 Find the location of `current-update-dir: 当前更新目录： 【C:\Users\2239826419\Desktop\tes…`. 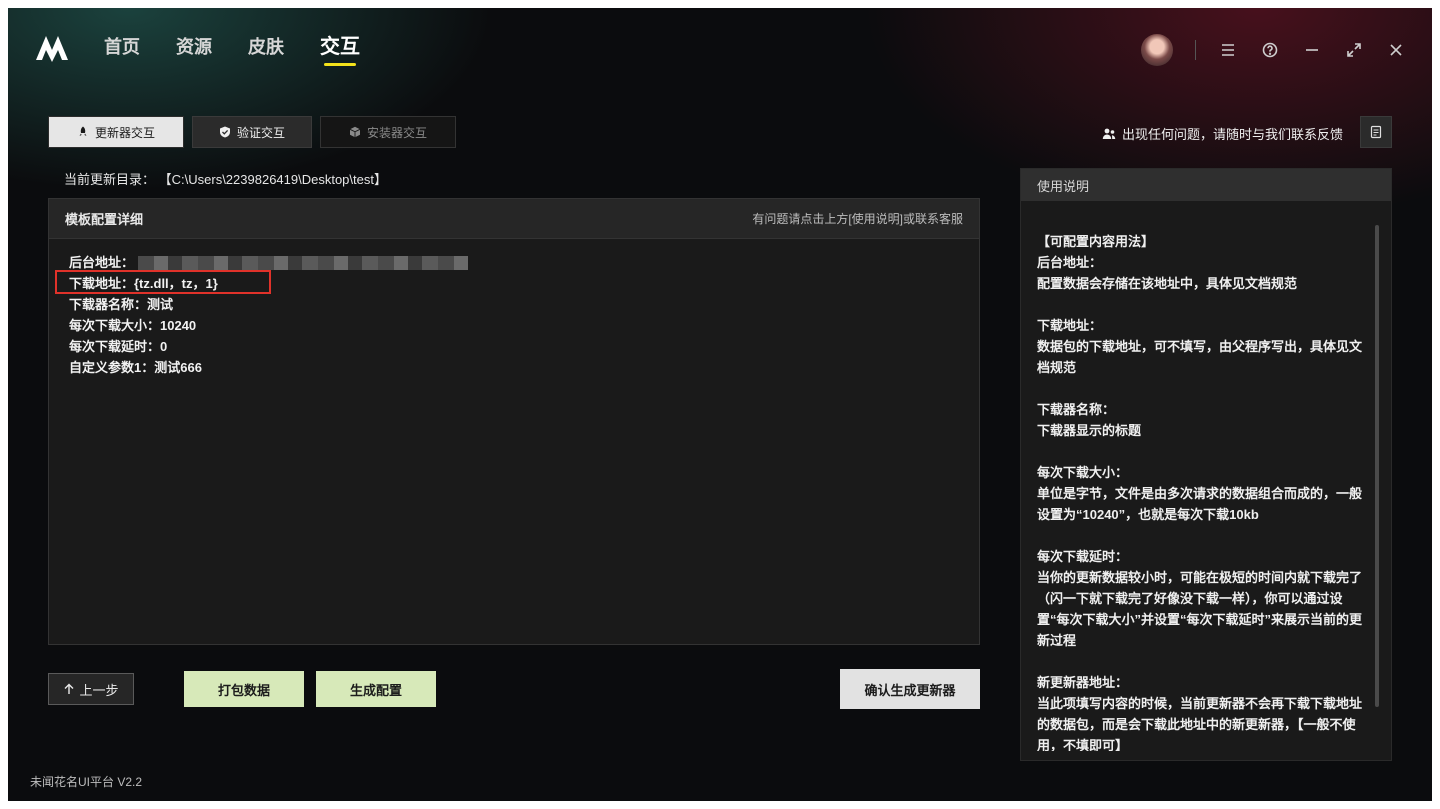

current-update-dir: 当前更新目录： 【C:\Users\2239826419\Desktop\tes… is located at coordinates (225, 178).